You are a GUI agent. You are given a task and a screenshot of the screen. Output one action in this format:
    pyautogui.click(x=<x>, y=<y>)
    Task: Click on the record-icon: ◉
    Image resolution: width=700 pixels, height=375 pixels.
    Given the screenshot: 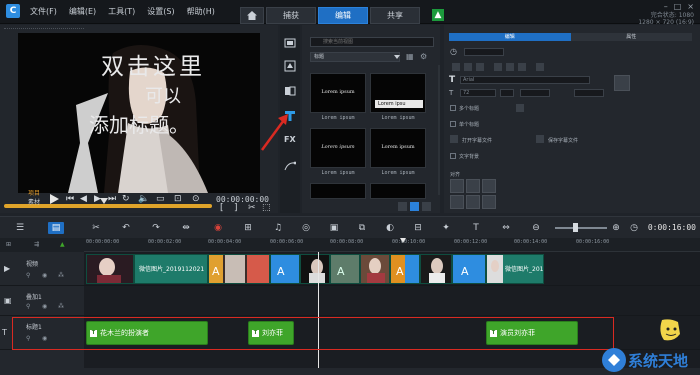 What is the action you would take?
    pyautogui.click(x=218, y=228)
    